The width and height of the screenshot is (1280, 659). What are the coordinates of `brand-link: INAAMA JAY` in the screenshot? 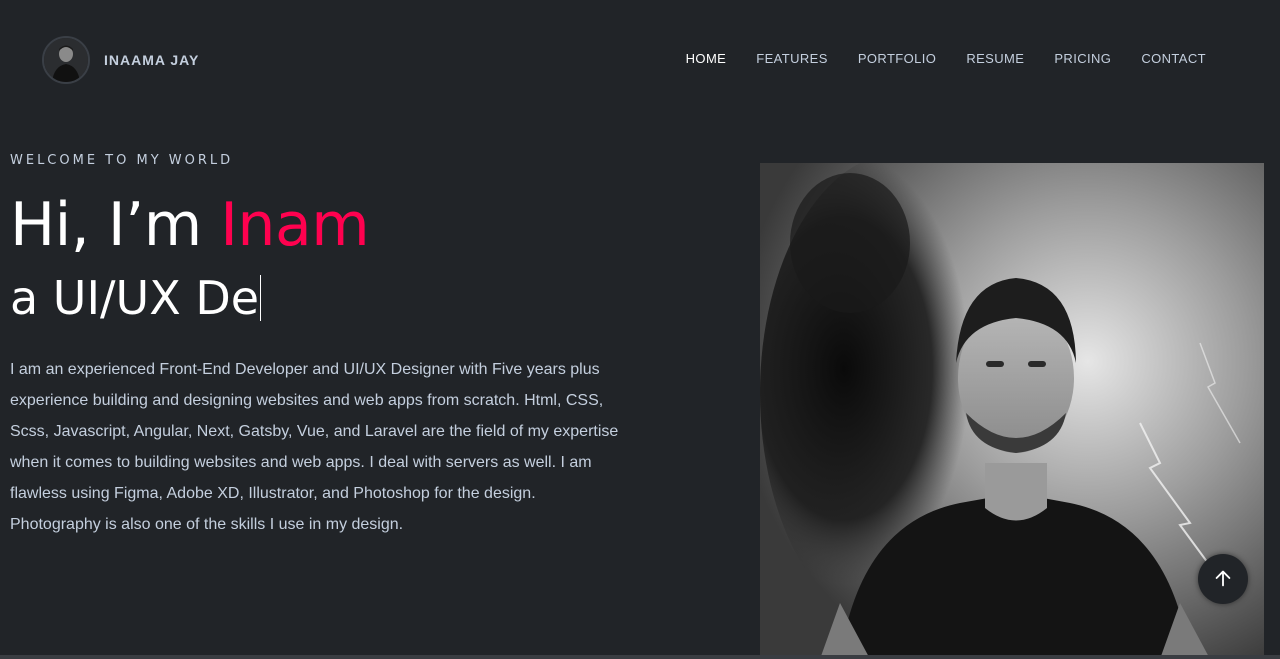 It's located at (120, 60).